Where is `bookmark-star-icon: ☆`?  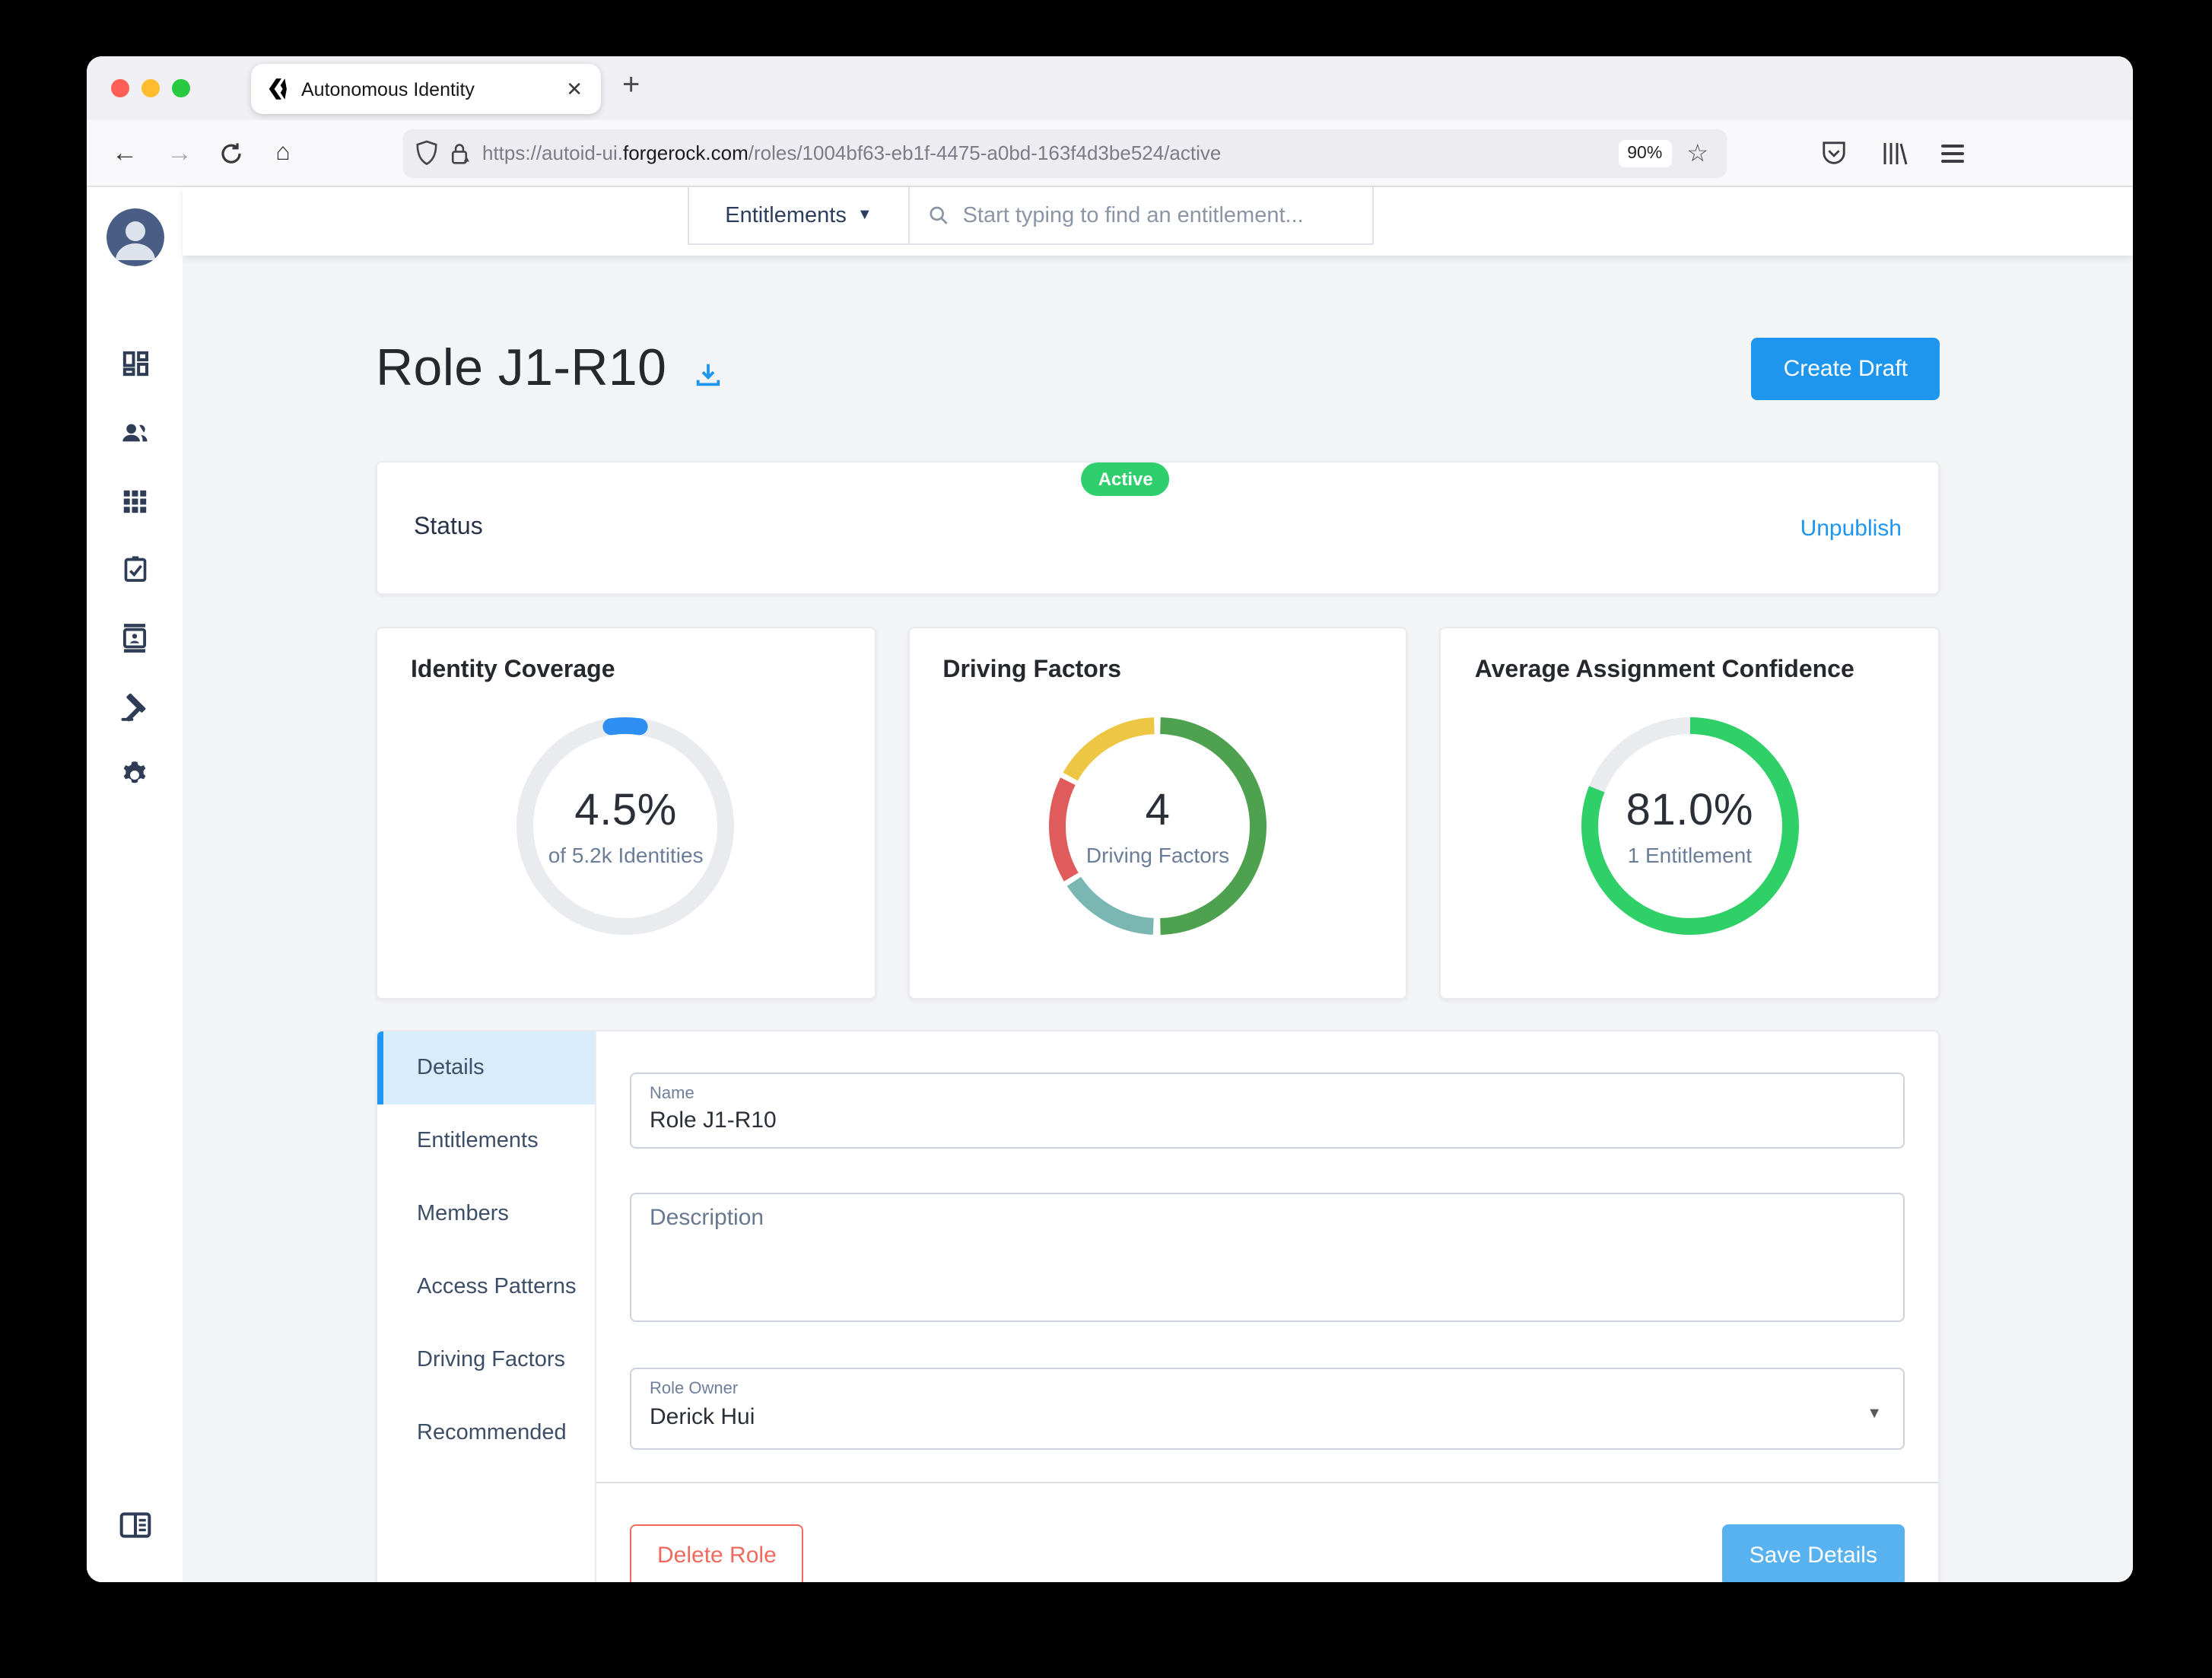 bookmark-star-icon: ☆ is located at coordinates (1697, 153).